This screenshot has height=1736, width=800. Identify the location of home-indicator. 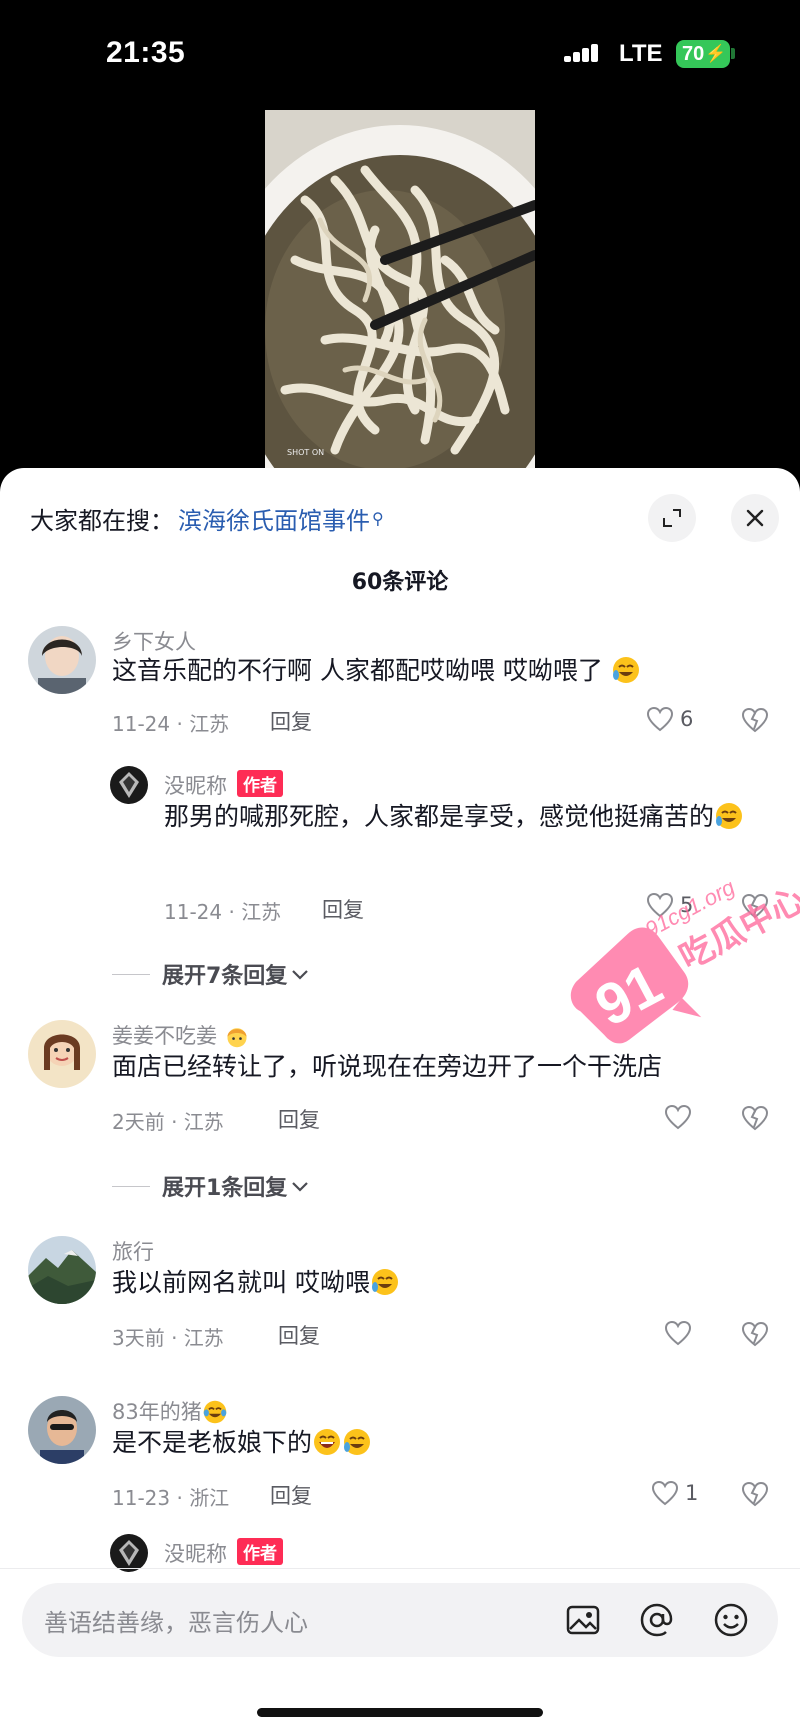
(400, 1712).